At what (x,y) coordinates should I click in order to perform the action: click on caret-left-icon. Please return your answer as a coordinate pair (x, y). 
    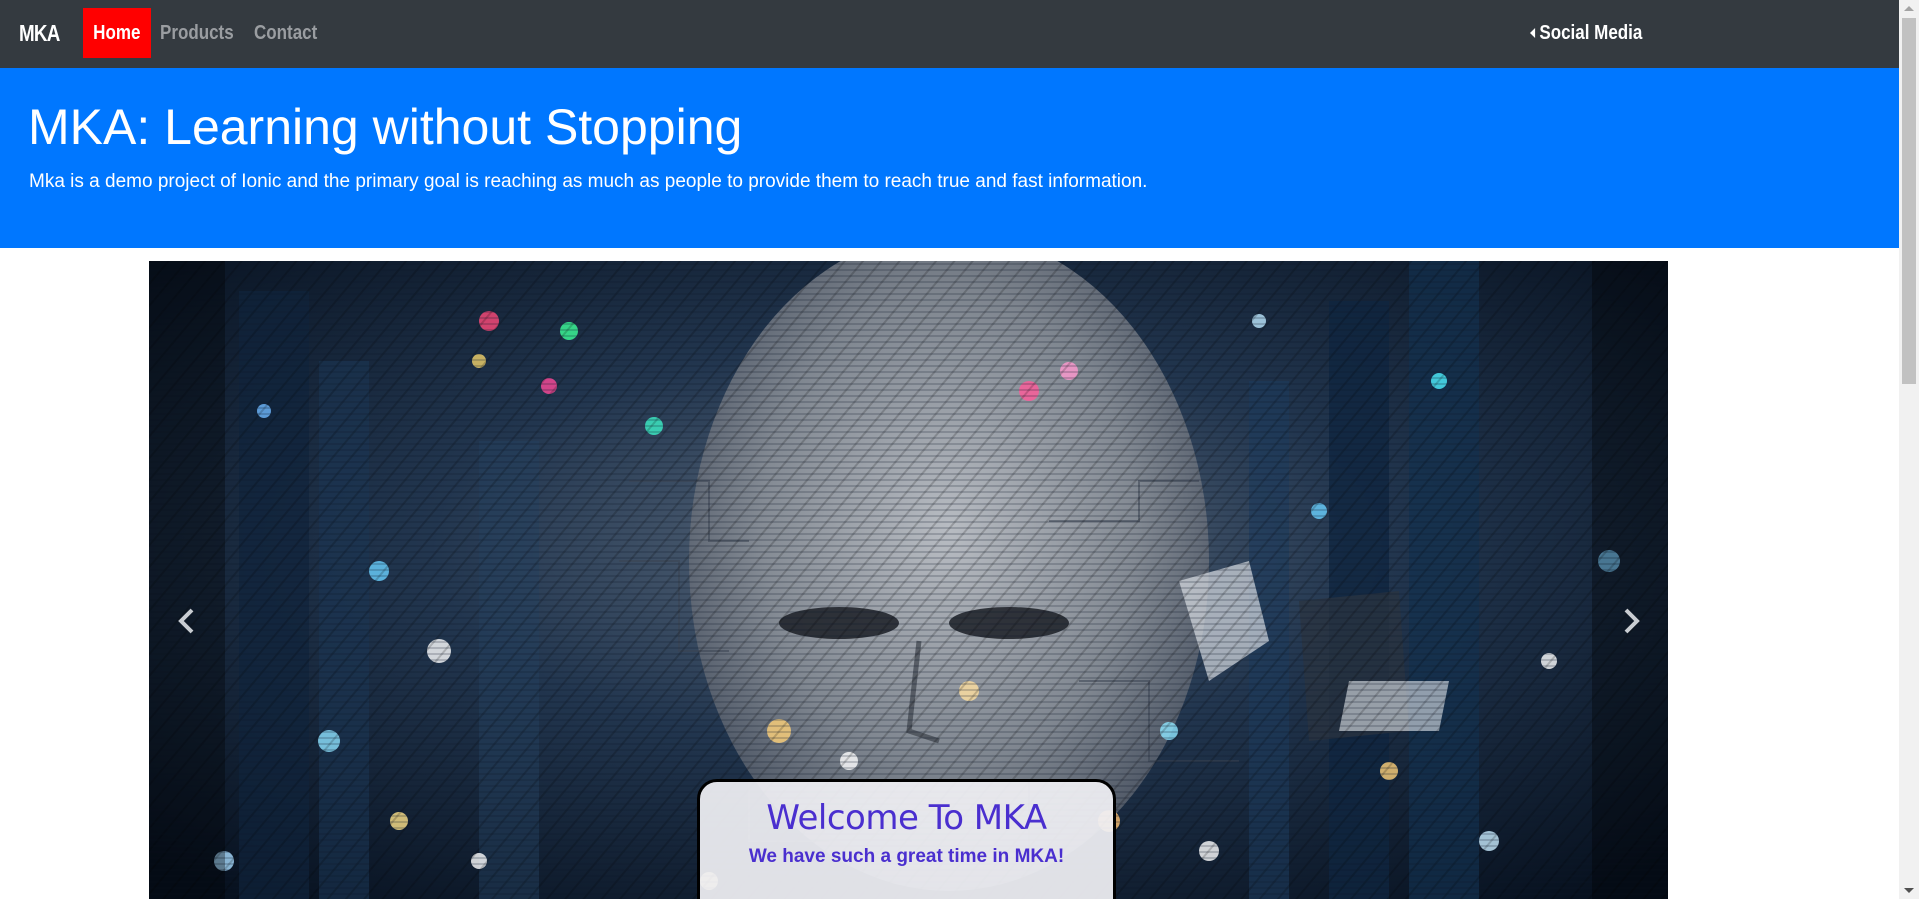
    Looking at the image, I should click on (1533, 32).